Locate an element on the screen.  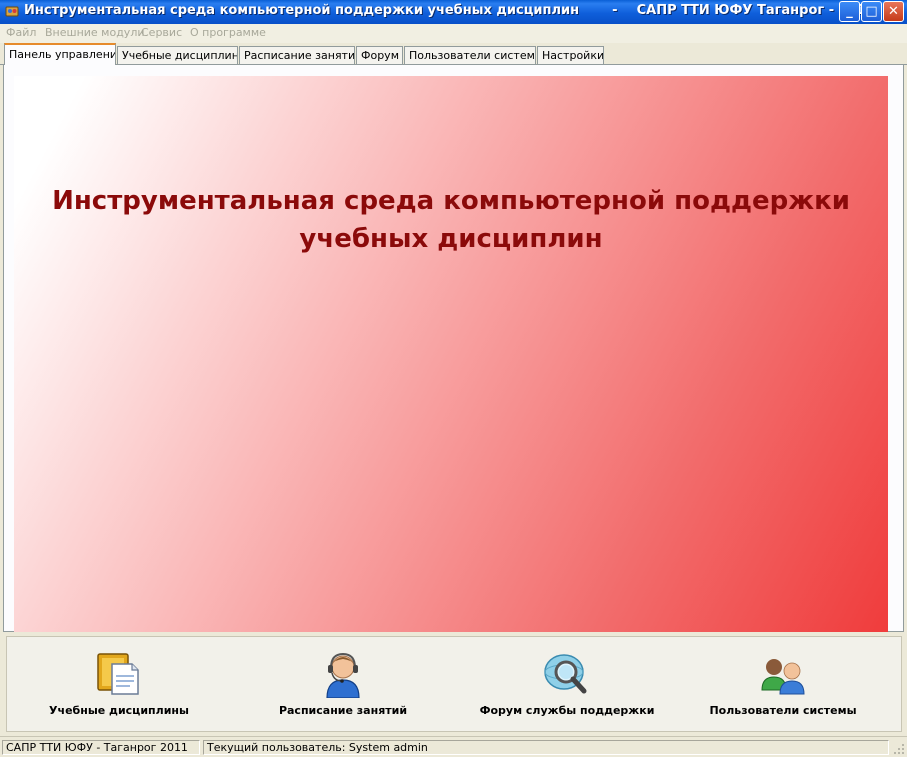
menu-service: Сервис is located at coordinates (161, 32).